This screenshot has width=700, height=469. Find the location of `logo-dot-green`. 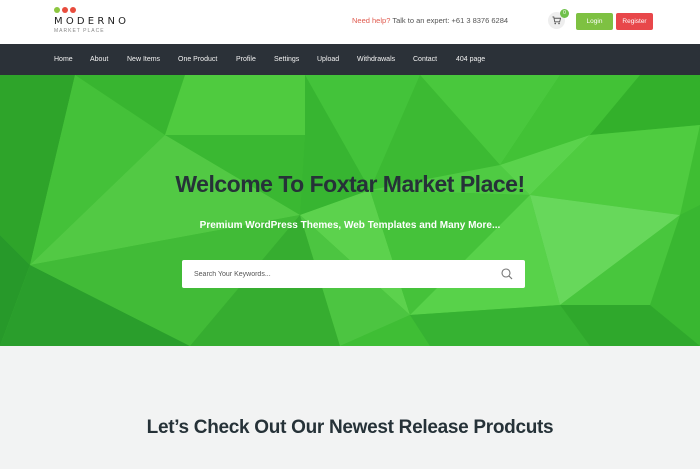

logo-dot-green is located at coordinates (57, 10).